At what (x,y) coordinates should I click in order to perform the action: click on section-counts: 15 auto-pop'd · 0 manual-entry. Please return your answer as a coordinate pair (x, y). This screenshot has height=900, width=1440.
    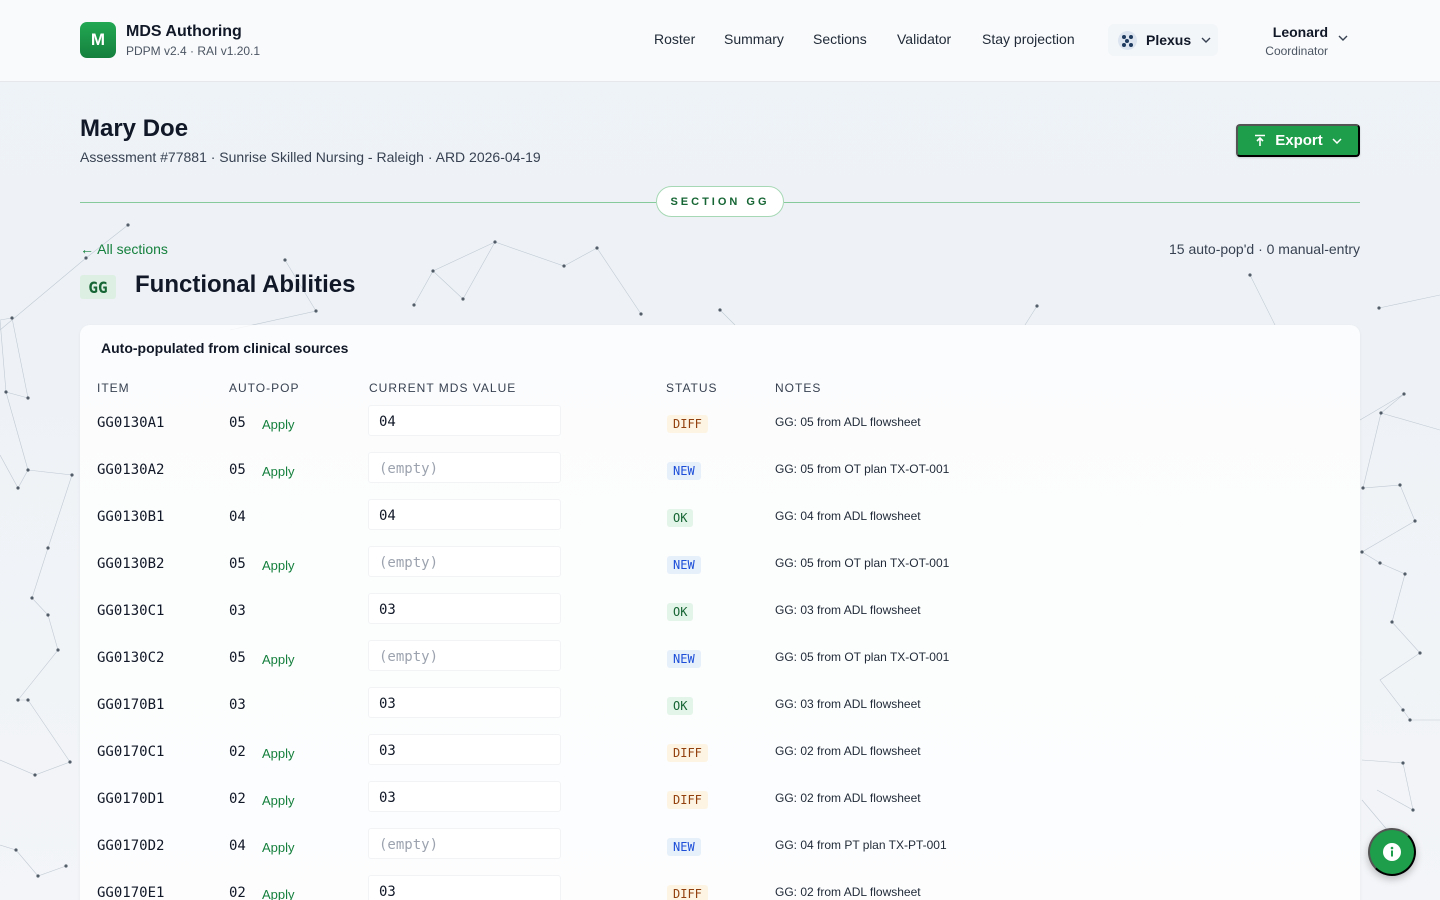
    Looking at the image, I should click on (1264, 249).